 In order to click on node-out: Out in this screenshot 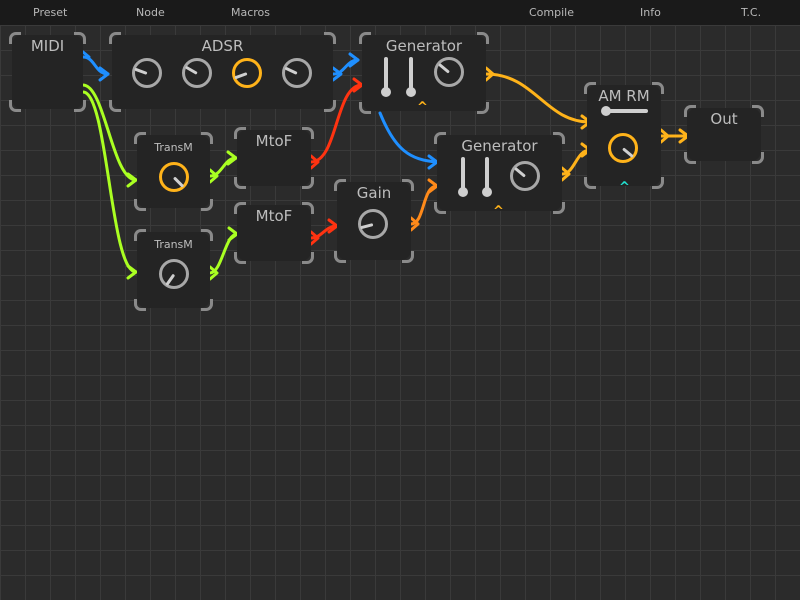, I will do `click(724, 134)`.